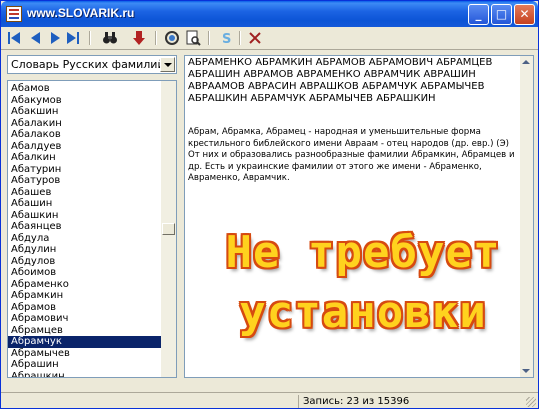  What do you see at coordinates (85, 296) in the screenshot?
I see `list-item: Абрамкин` at bounding box center [85, 296].